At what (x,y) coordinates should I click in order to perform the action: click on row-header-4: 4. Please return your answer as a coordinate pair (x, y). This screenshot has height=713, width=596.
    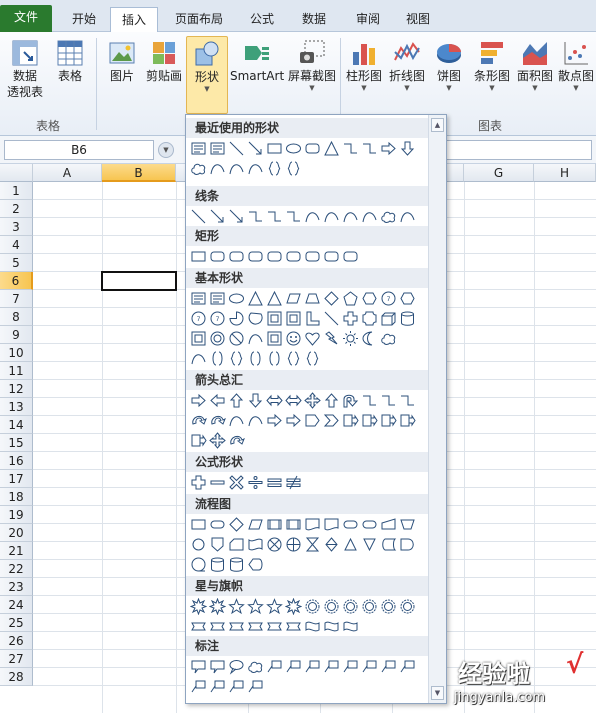
    Looking at the image, I should click on (16, 245).